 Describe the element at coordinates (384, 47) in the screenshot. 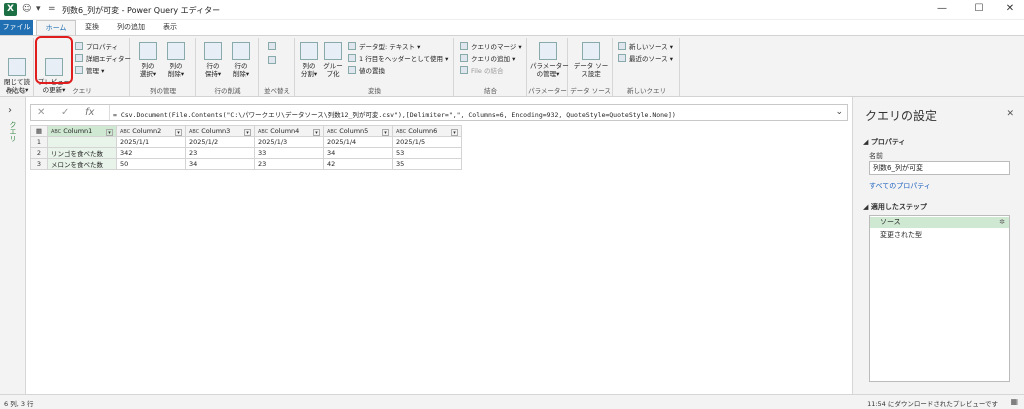

I see `data-type-dropdown: データ型: テキスト ▾` at that location.